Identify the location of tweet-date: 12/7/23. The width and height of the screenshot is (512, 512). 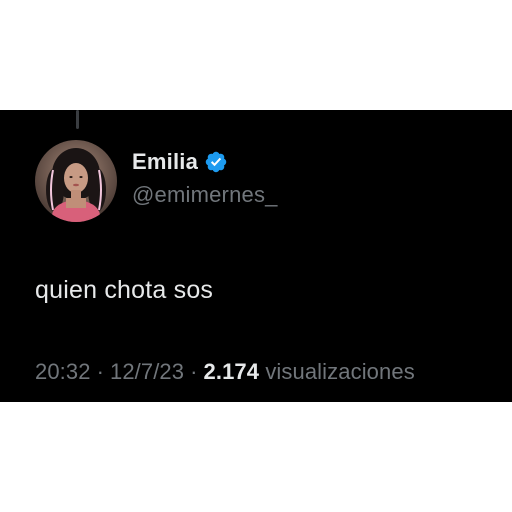
(147, 371).